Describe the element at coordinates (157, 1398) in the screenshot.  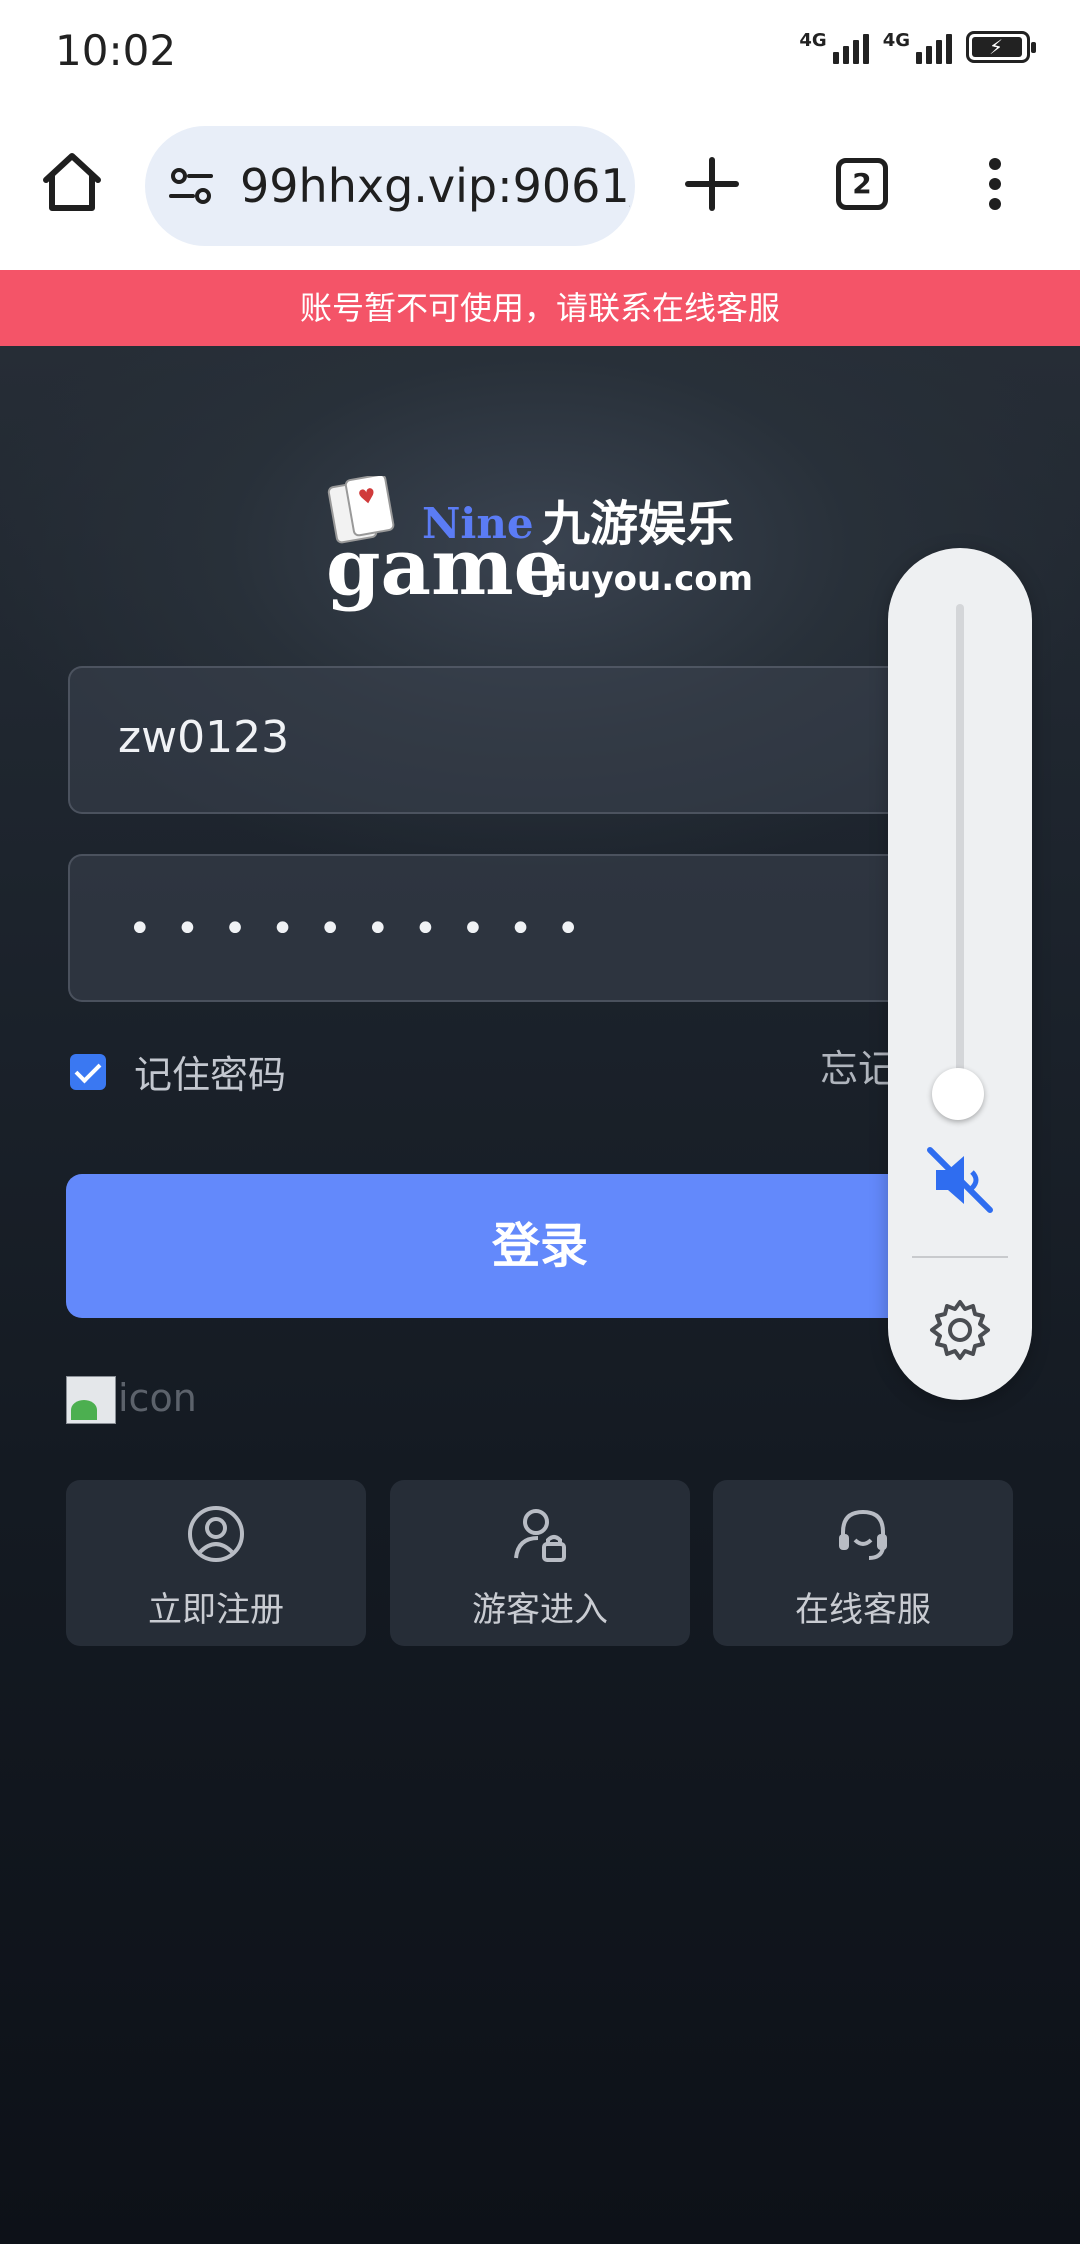
I see `broken-image-alt: icon` at that location.